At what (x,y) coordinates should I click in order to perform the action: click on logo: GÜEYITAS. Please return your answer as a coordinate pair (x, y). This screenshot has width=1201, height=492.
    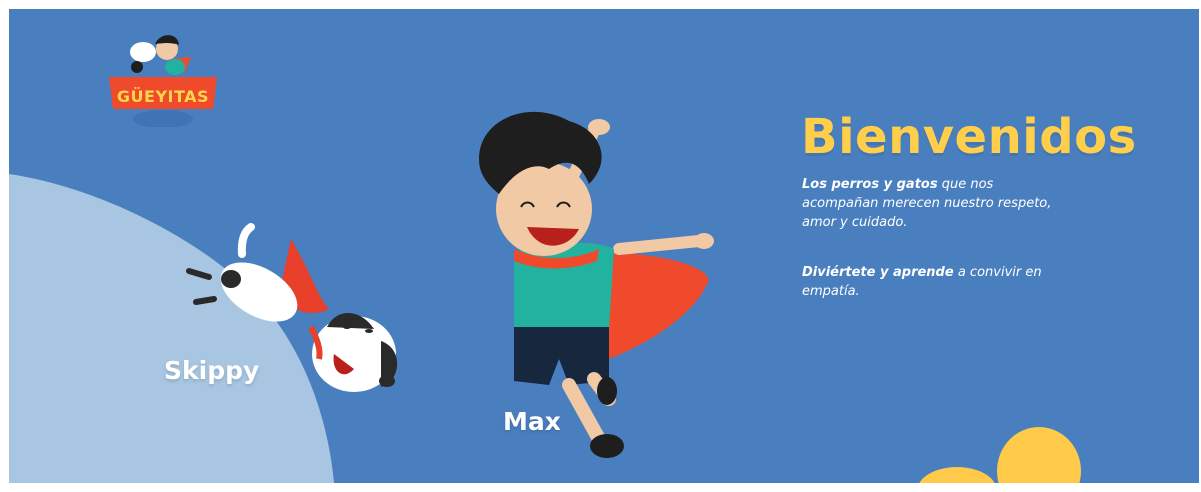
    Looking at the image, I should click on (163, 77).